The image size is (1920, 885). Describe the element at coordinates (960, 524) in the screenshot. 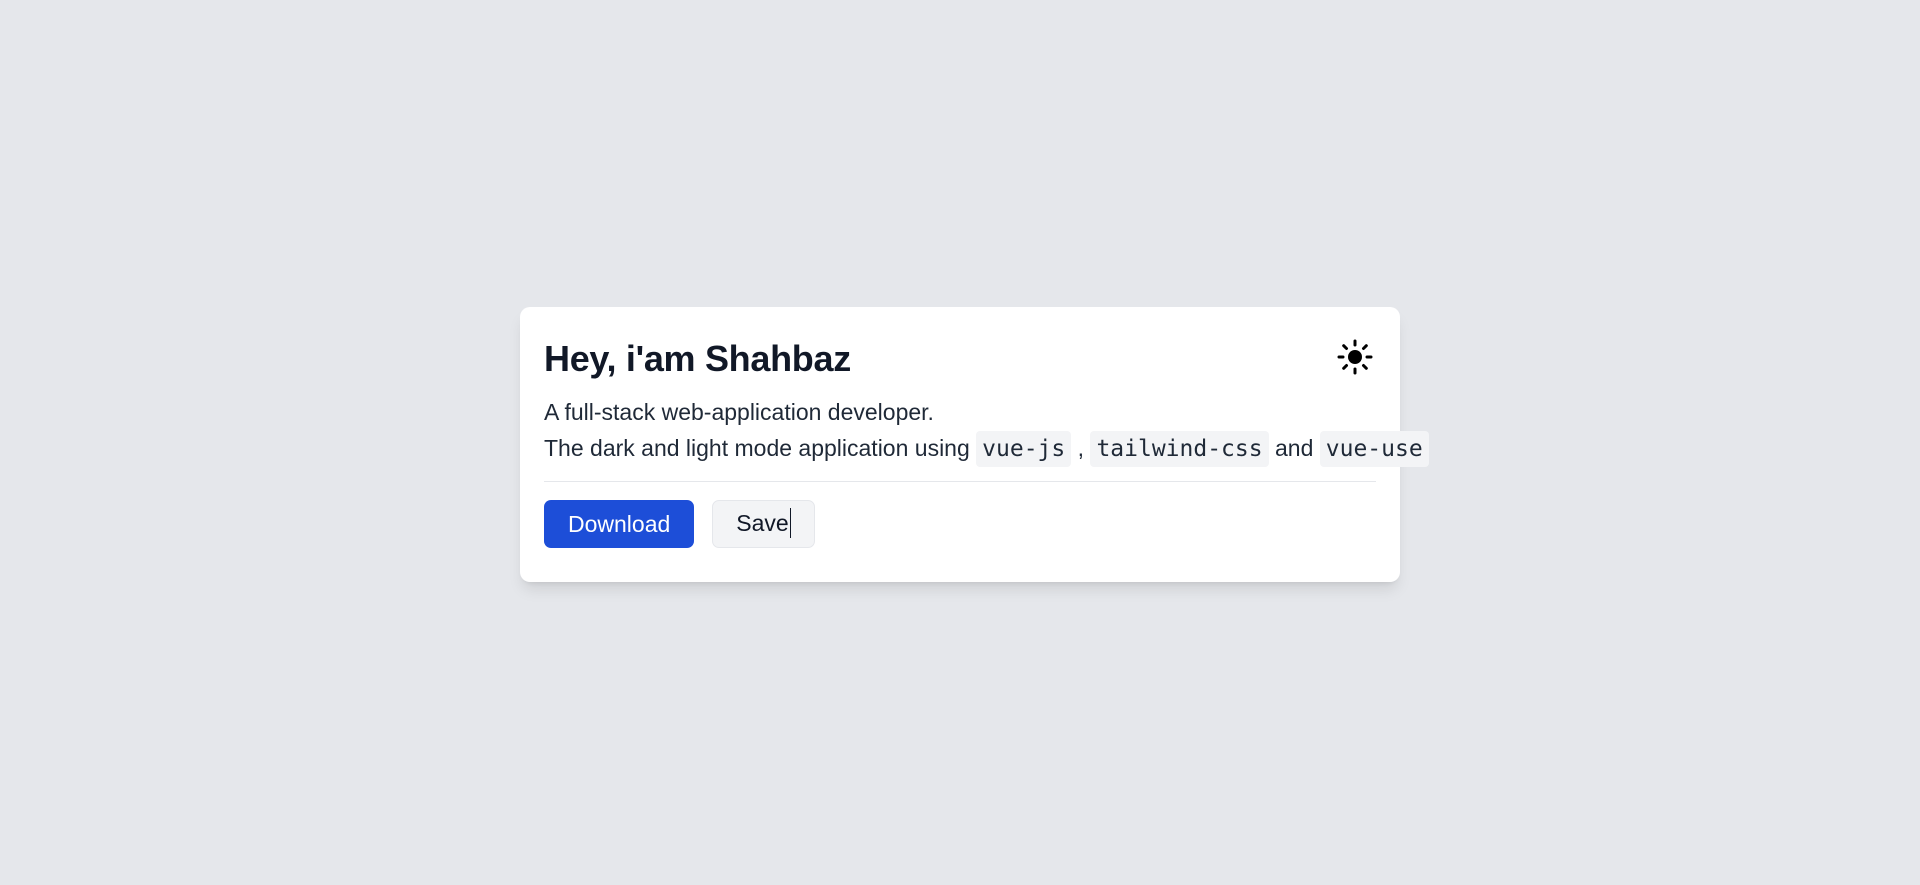

I see `card-actions: Download Save` at that location.